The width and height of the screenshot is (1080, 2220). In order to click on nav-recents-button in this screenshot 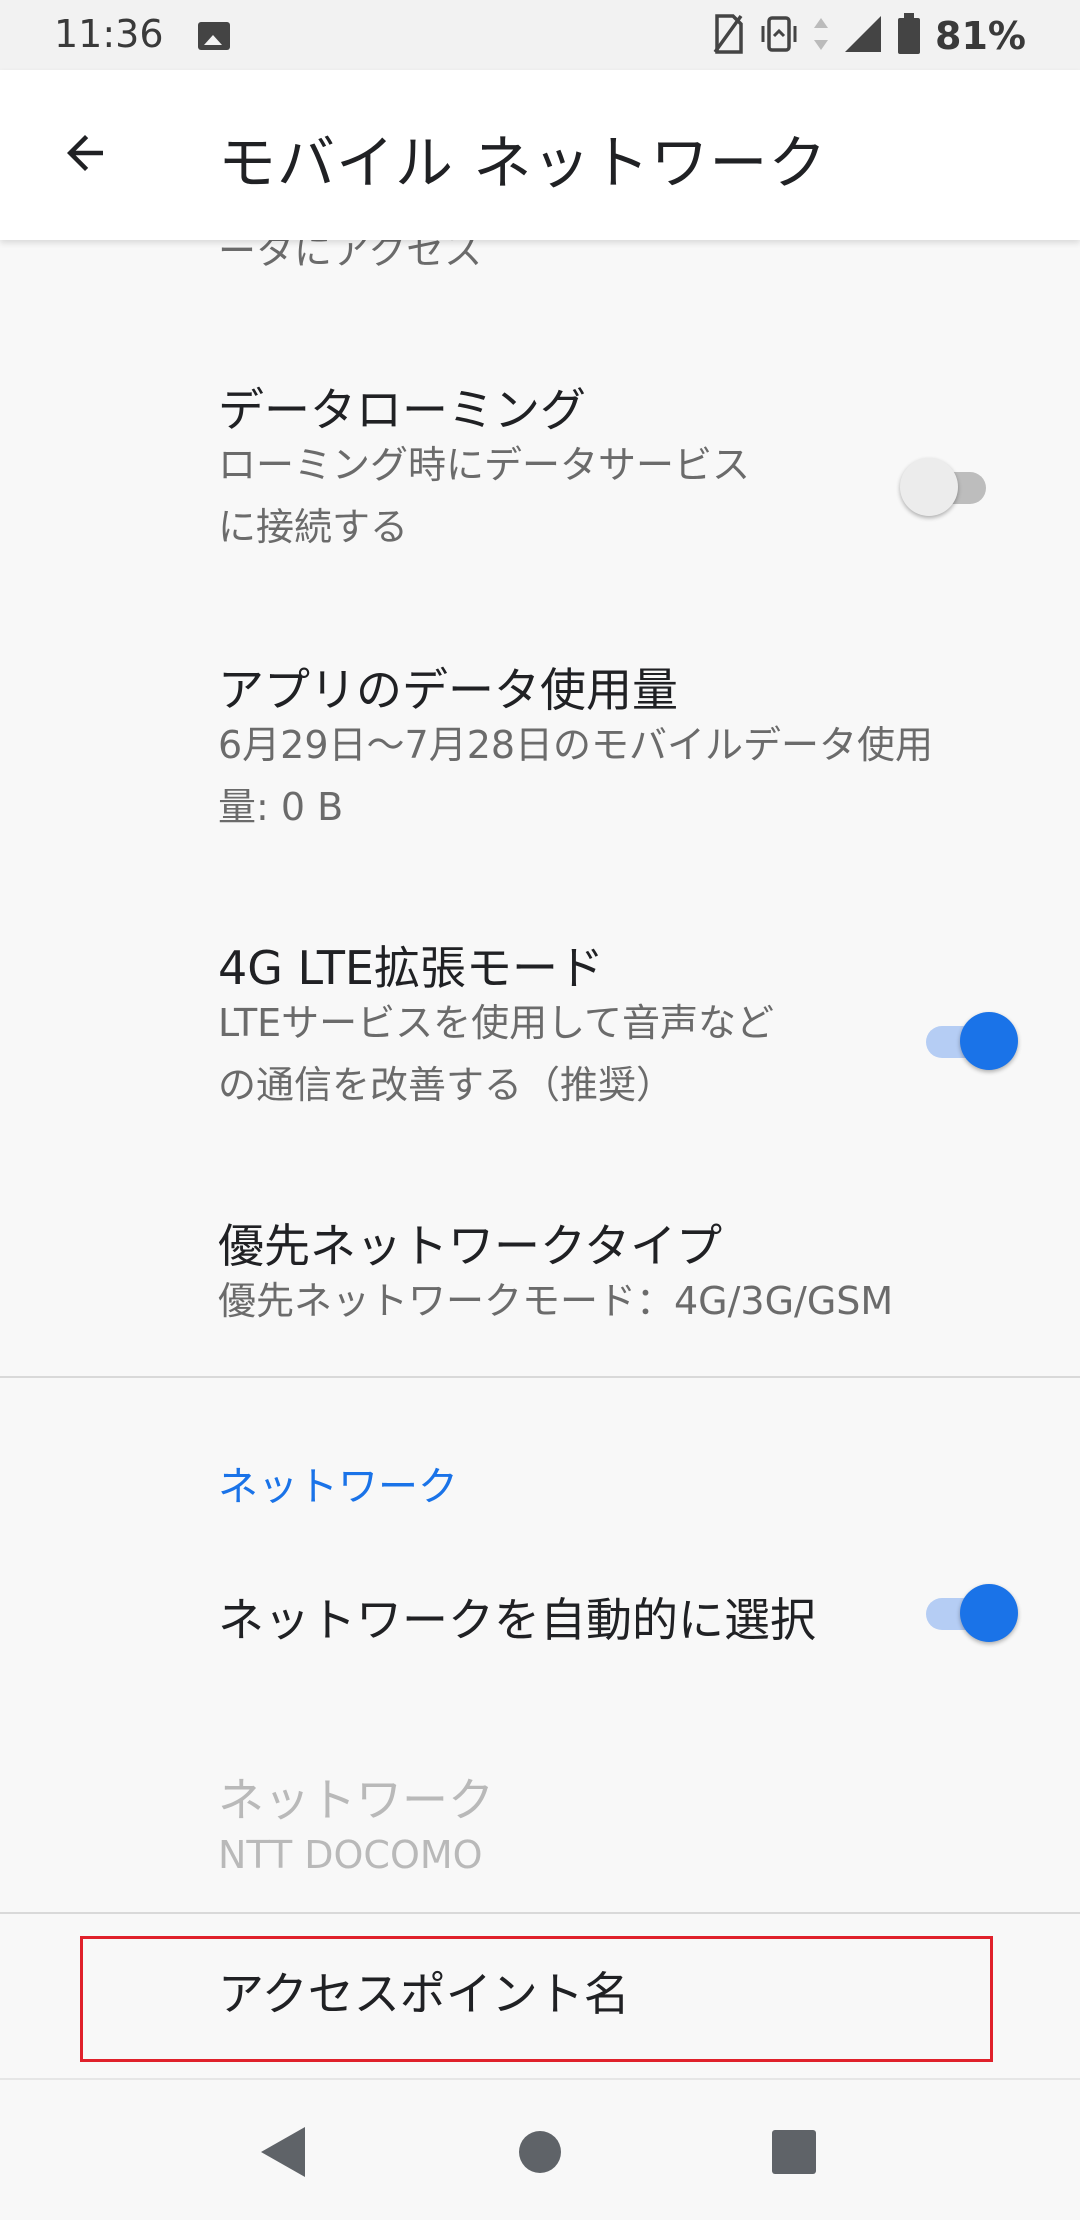, I will do `click(794, 2152)`.